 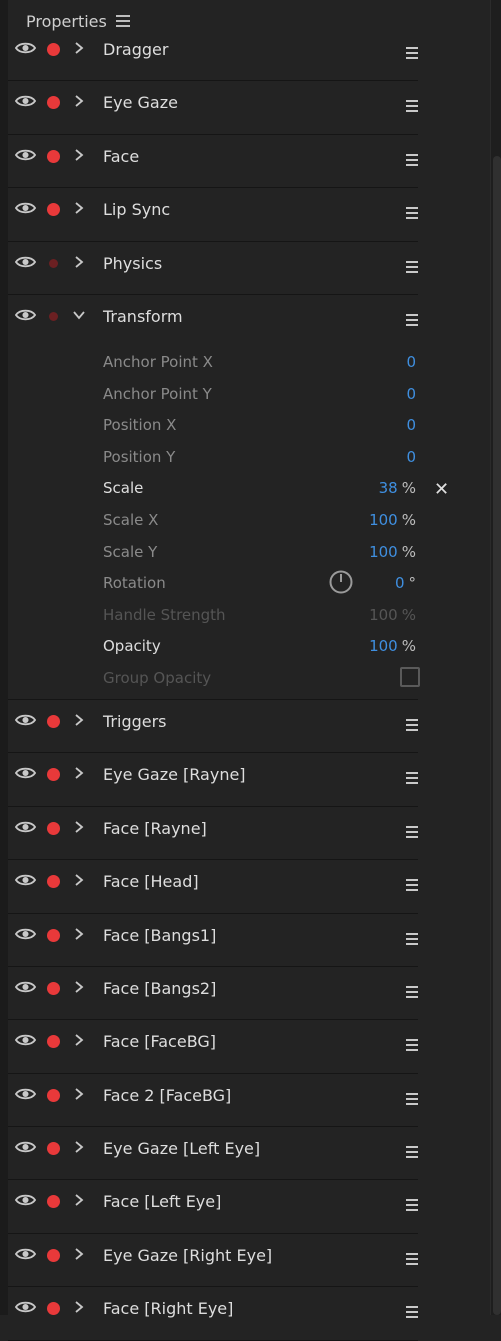 What do you see at coordinates (213, 584) in the screenshot?
I see `prop-rotation: Rotation 0 °` at bounding box center [213, 584].